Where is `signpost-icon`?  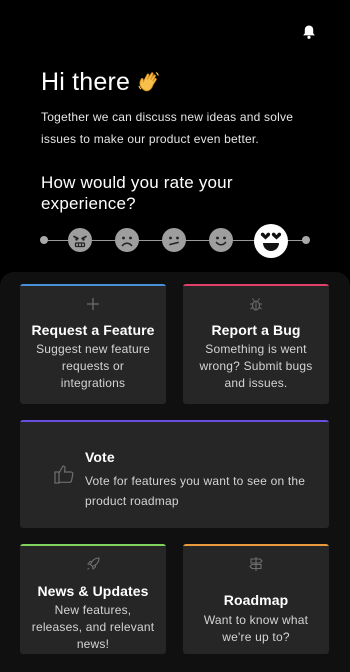
signpost-icon is located at coordinates (256, 564).